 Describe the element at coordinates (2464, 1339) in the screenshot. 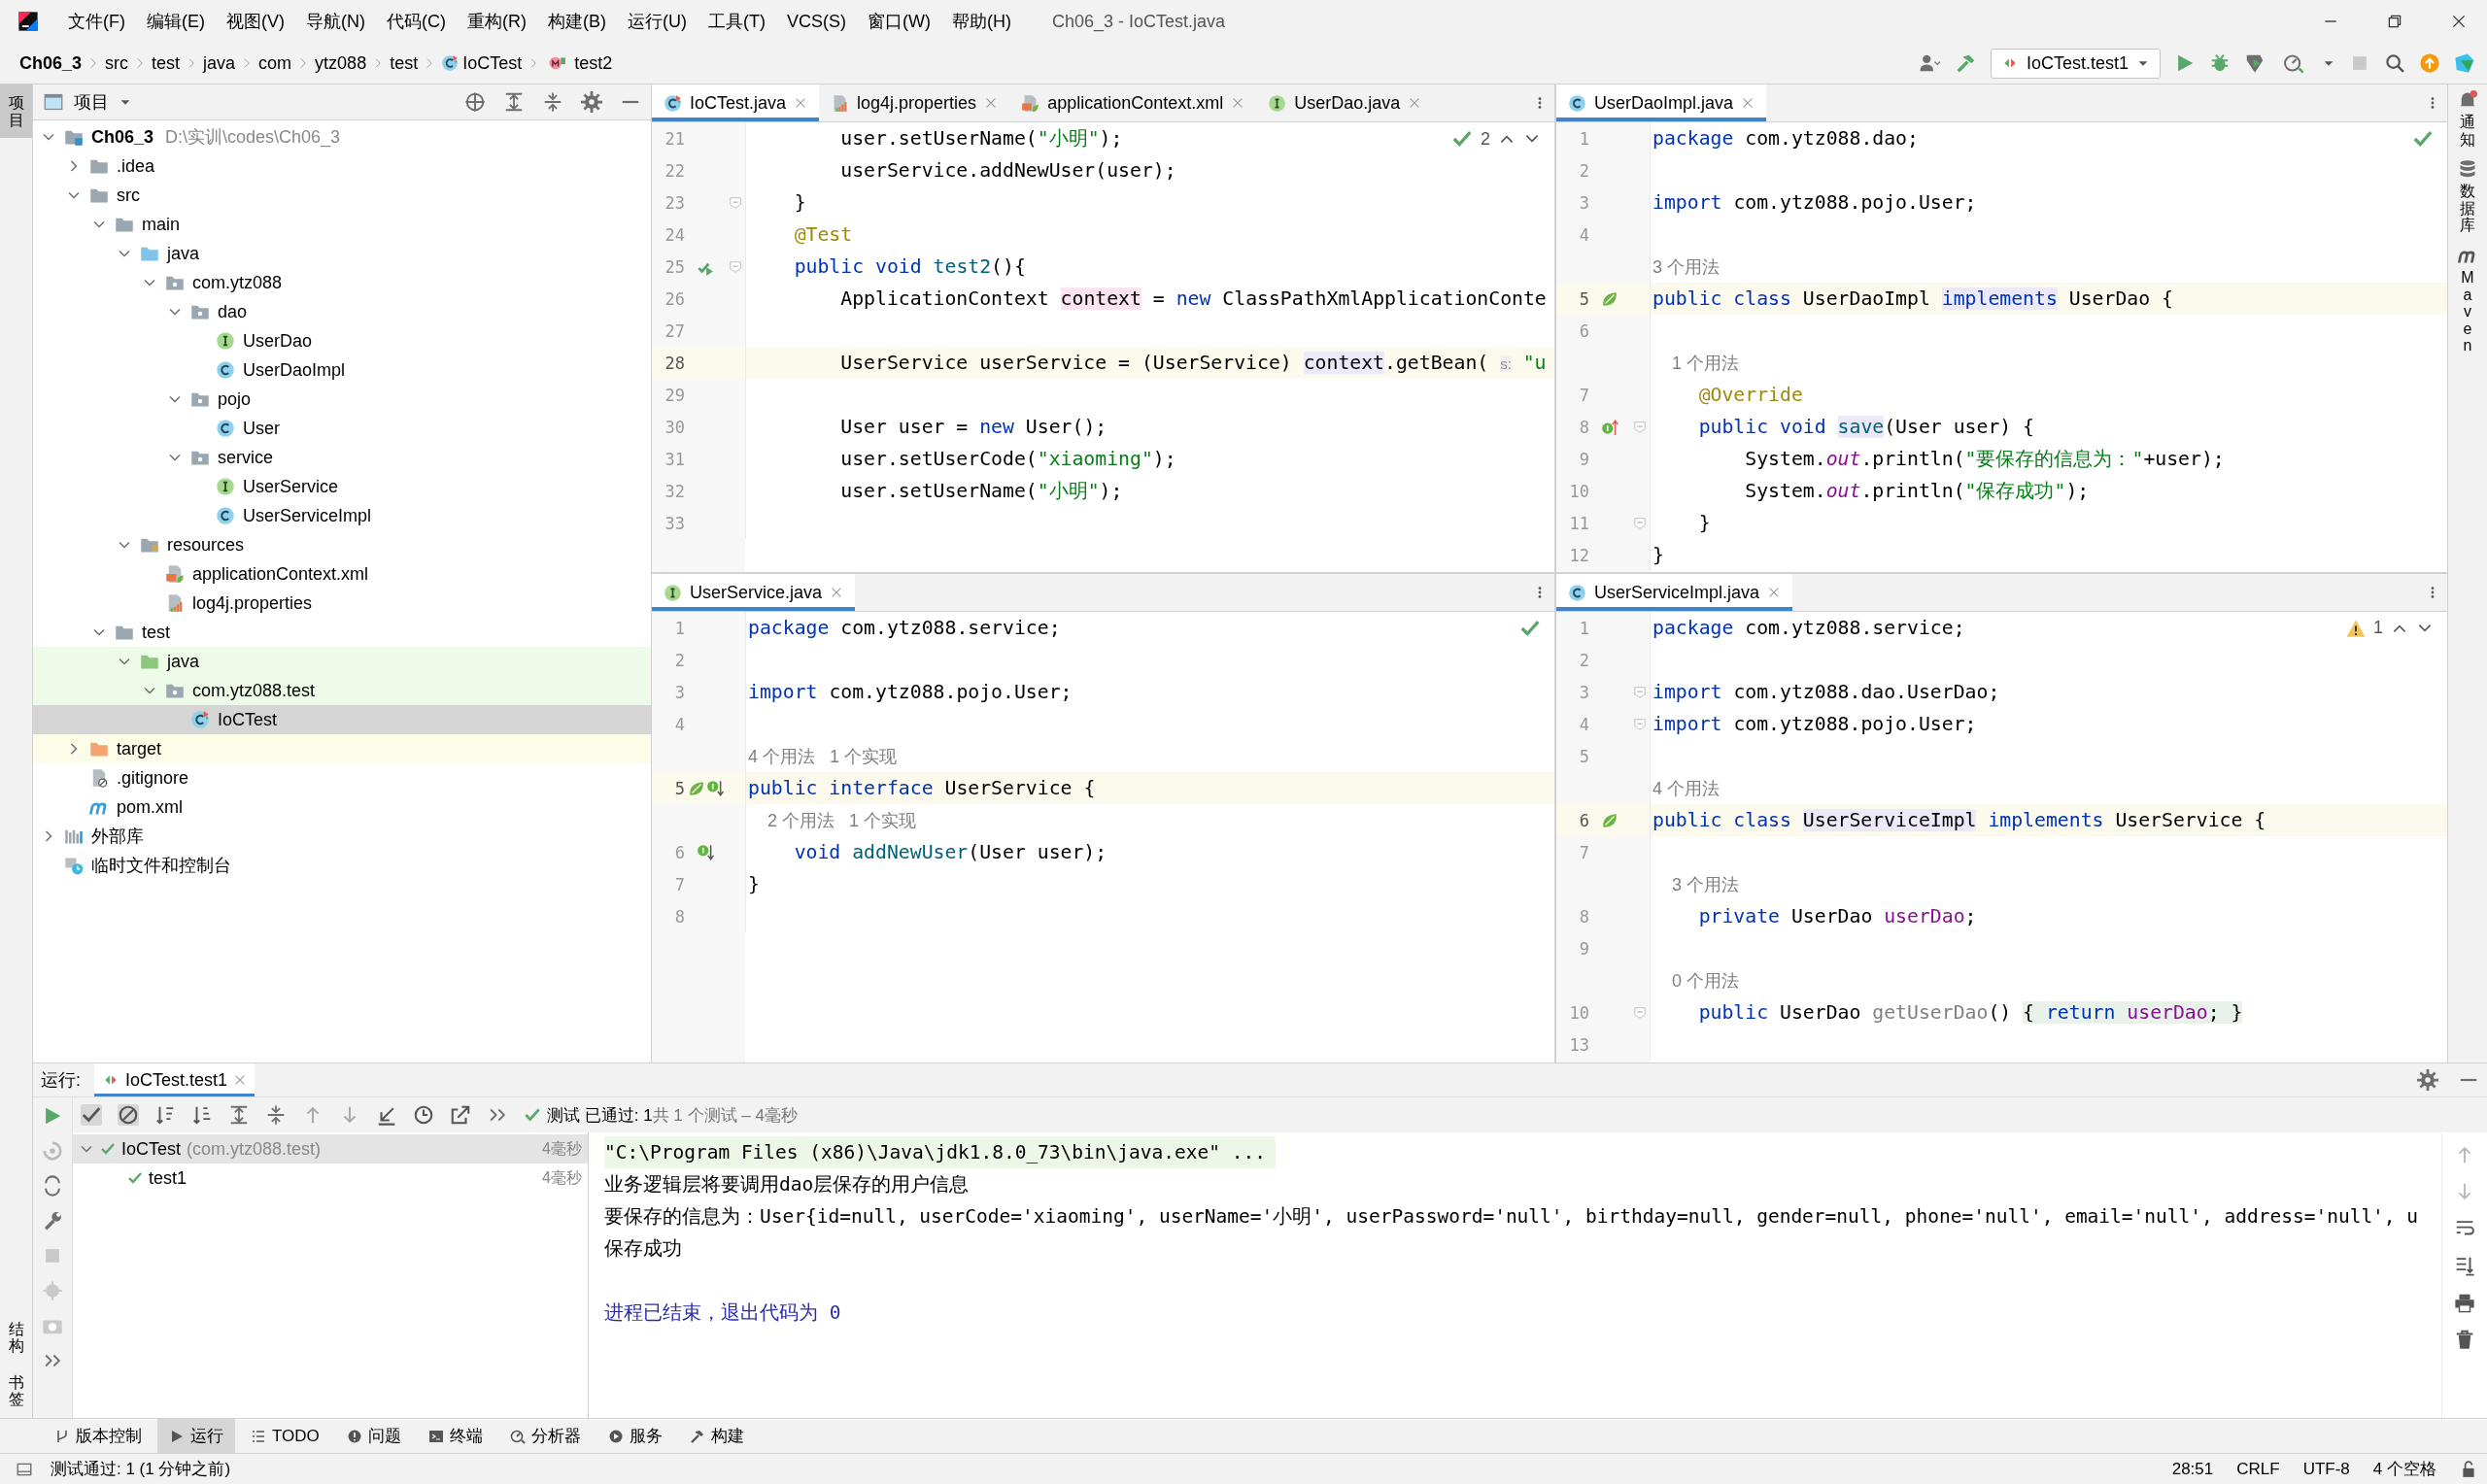

I see `trash-icon` at that location.